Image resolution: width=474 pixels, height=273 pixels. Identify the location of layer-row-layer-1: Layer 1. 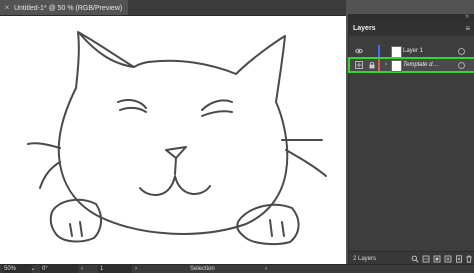
(411, 51).